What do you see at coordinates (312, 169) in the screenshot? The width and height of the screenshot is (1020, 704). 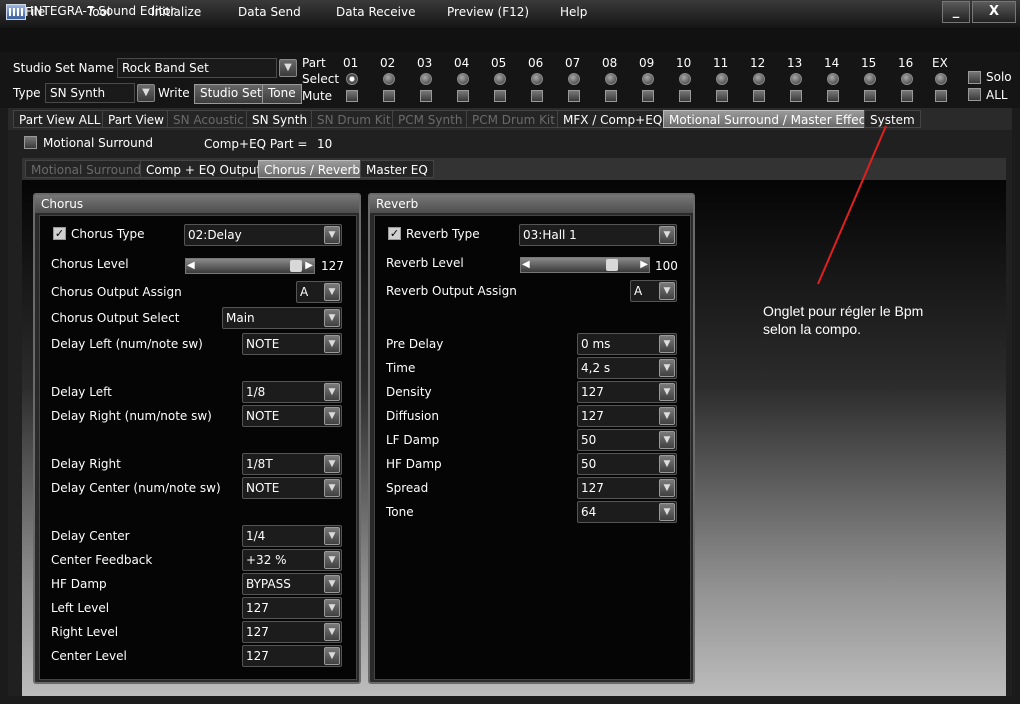 I see `subtab-chorus-reverb: Chorus / Reverb` at bounding box center [312, 169].